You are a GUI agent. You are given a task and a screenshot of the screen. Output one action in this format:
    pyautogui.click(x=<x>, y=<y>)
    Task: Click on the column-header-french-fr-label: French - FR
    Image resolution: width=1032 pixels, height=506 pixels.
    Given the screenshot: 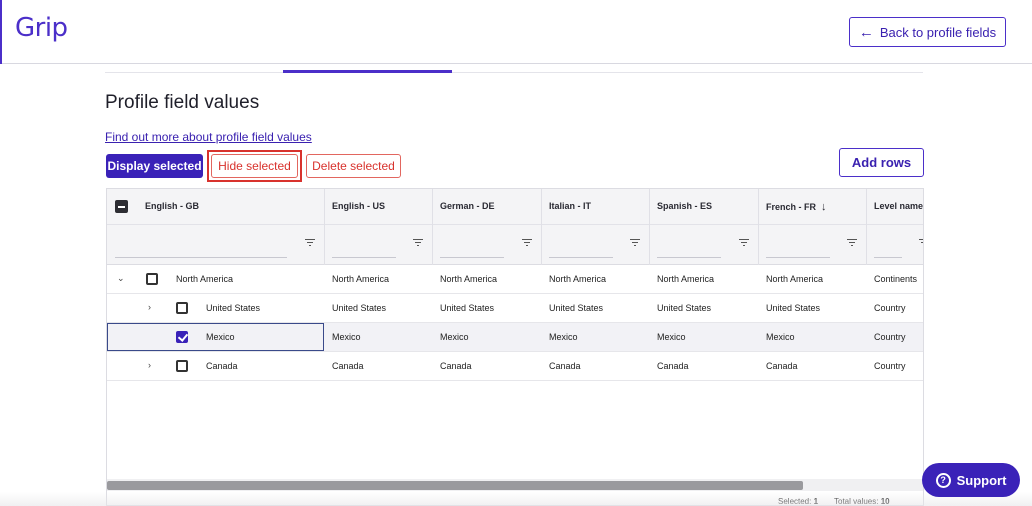 What is the action you would take?
    pyautogui.click(x=791, y=207)
    